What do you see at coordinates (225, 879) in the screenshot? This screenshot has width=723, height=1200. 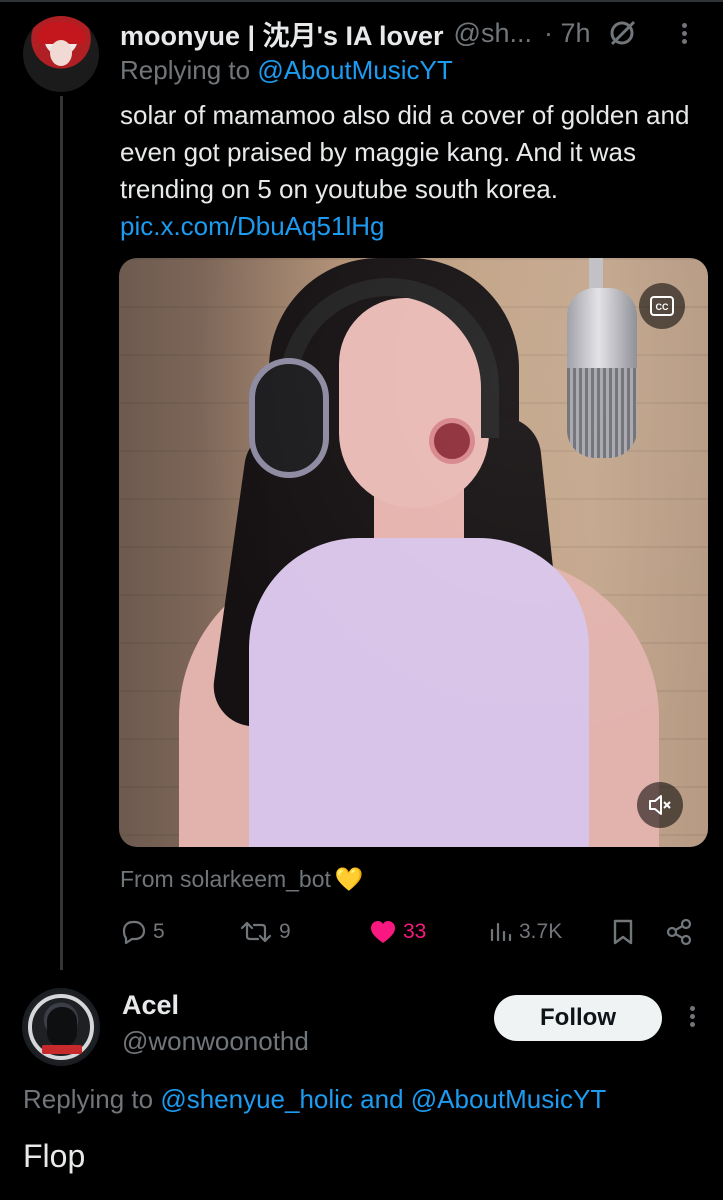 I see `media-source-text: From solarkeem_bot` at bounding box center [225, 879].